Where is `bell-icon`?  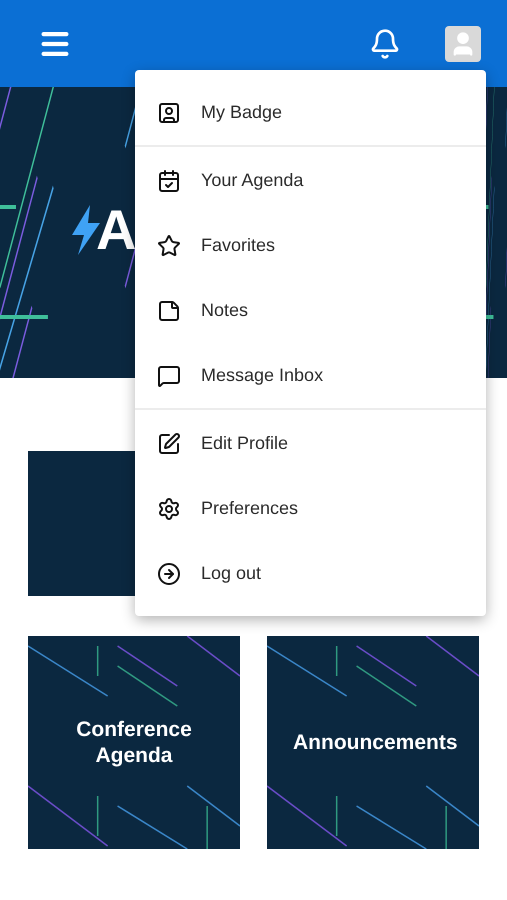 bell-icon is located at coordinates (385, 44).